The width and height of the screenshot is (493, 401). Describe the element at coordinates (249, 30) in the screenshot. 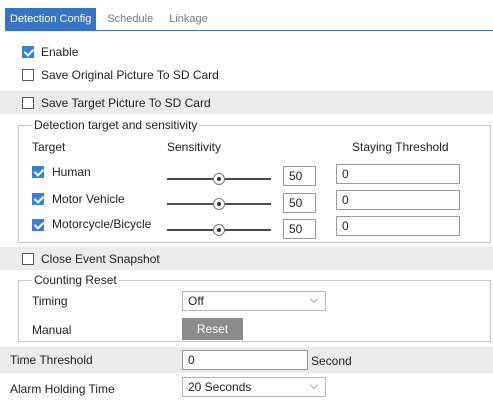

I see `tab-divider` at that location.